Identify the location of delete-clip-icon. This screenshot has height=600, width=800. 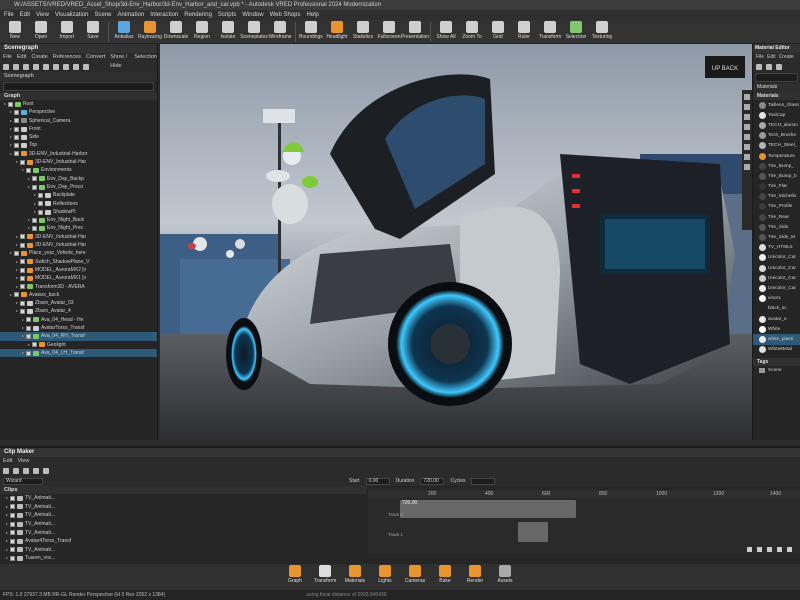
(46, 471).